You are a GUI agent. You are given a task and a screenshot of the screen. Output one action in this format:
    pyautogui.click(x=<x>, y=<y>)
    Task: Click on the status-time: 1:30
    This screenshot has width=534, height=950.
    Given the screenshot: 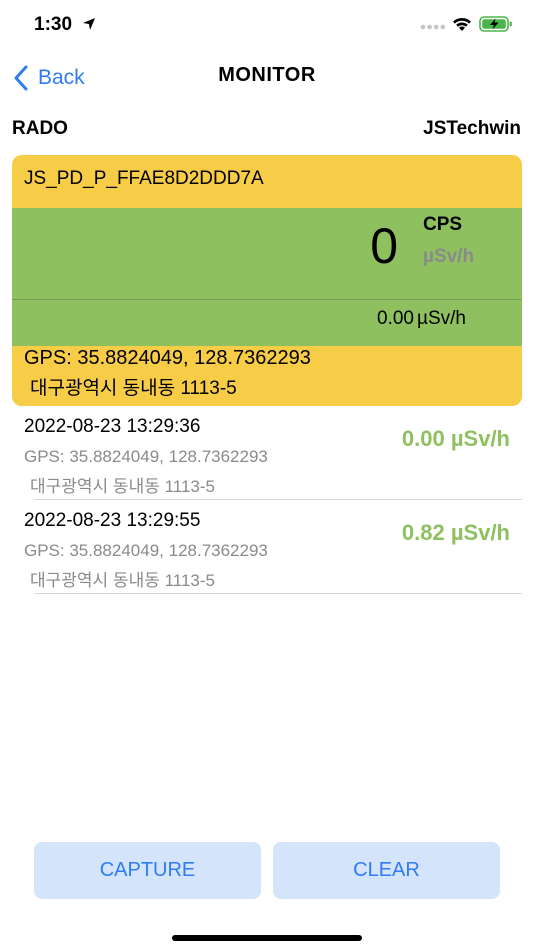 What is the action you would take?
    pyautogui.click(x=53, y=24)
    